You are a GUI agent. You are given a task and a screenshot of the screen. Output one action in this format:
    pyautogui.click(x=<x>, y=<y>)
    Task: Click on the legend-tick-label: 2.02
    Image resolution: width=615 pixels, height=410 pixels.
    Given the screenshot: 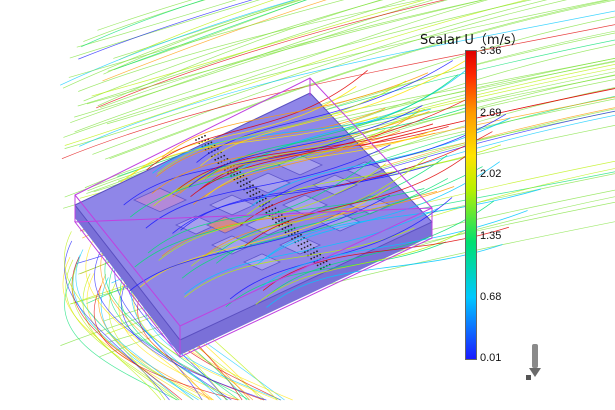 What is the action you would take?
    pyautogui.click(x=491, y=174)
    